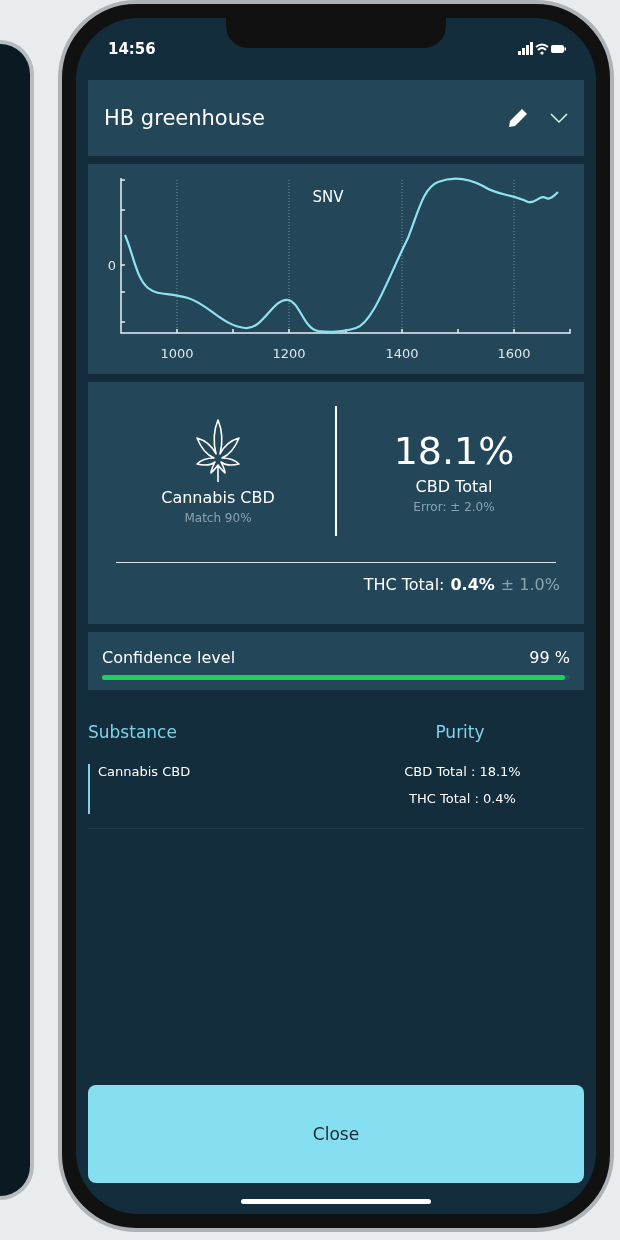 The height and width of the screenshot is (1240, 620). What do you see at coordinates (514, 353) in the screenshot?
I see `x-tick-label: 1600` at bounding box center [514, 353].